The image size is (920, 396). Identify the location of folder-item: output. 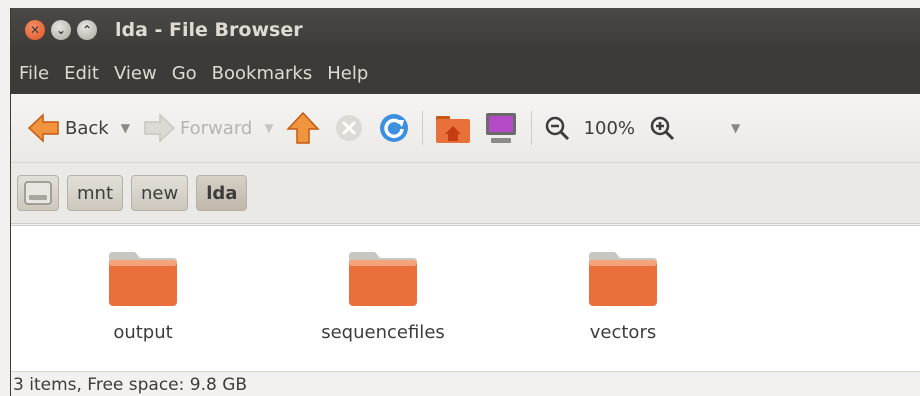
(143, 296).